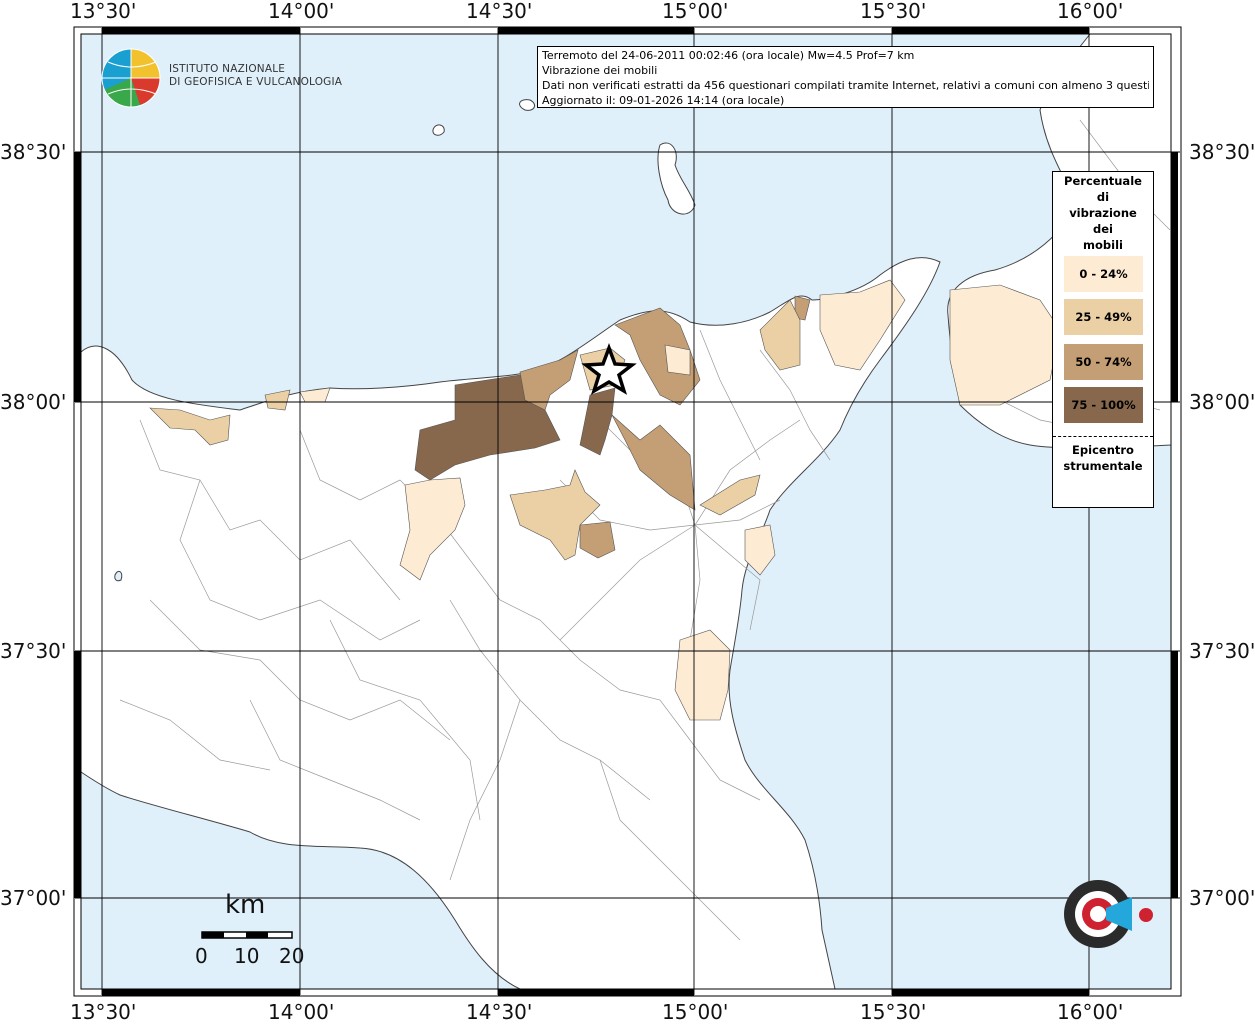  I want to click on lon-label-top-1430: 14°30', so click(499, 11).